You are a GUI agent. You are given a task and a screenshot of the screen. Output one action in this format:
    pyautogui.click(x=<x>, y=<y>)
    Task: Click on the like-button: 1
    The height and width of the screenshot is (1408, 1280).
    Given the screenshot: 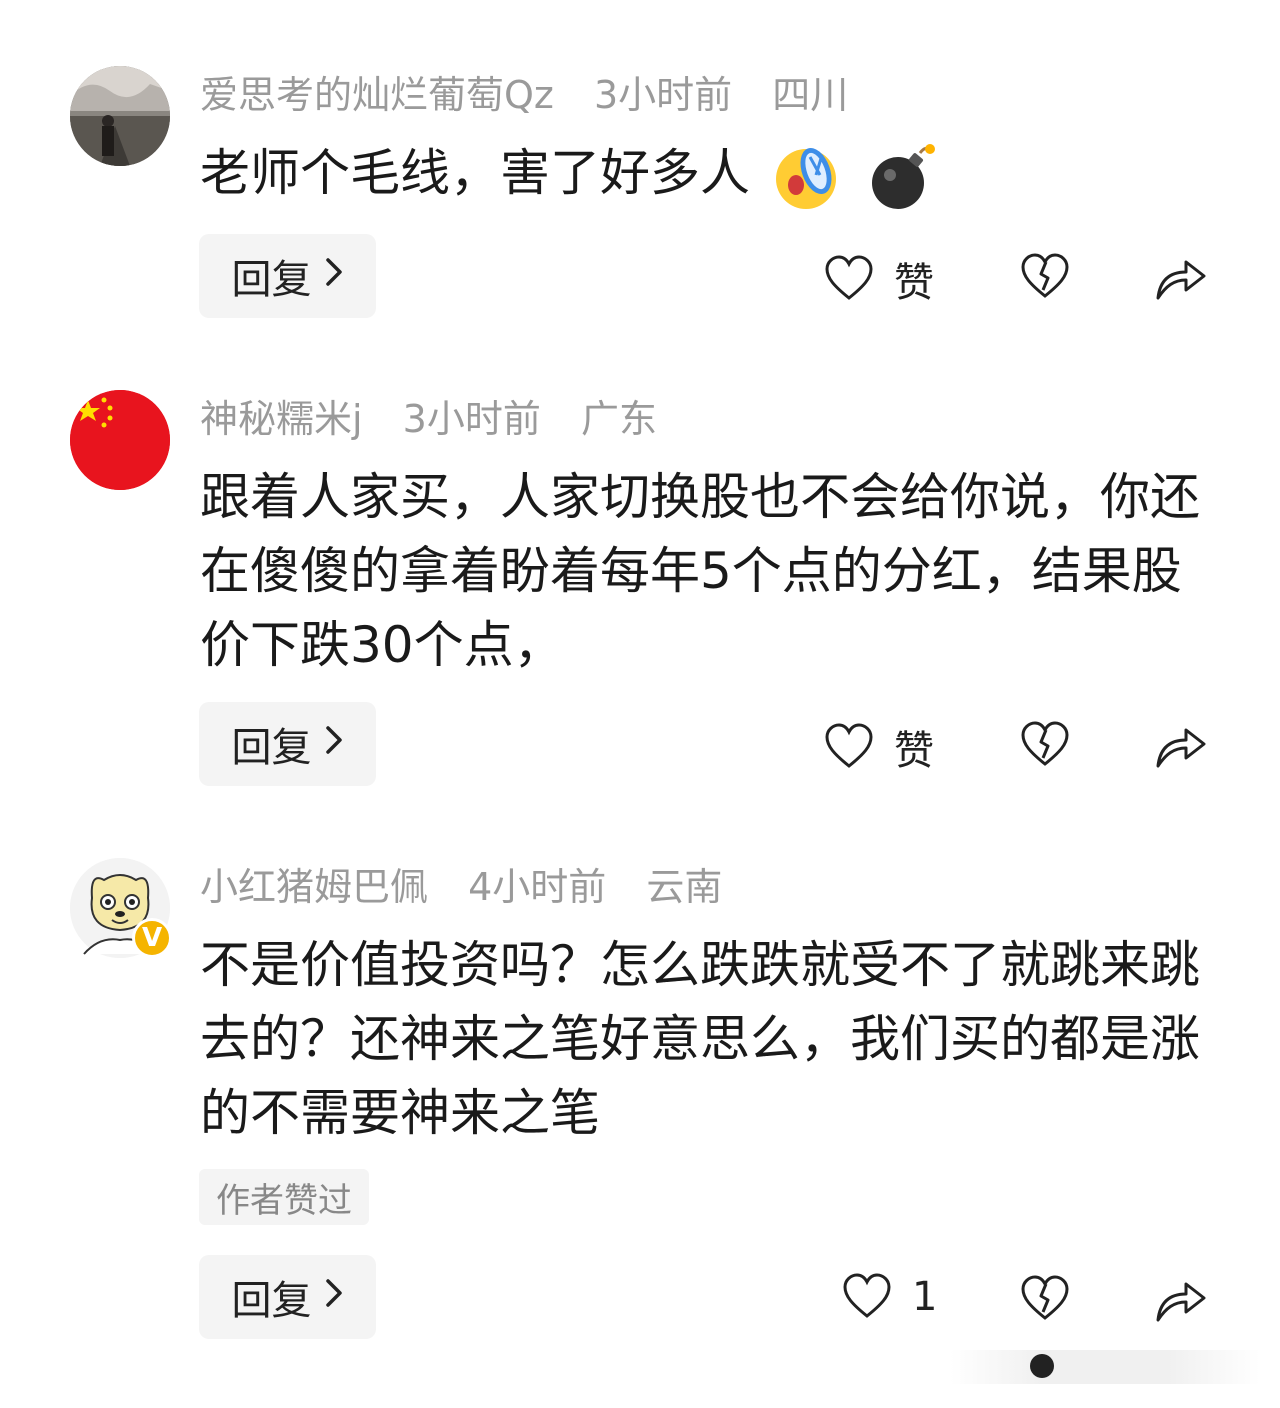 What is the action you would take?
    pyautogui.click(x=889, y=1297)
    